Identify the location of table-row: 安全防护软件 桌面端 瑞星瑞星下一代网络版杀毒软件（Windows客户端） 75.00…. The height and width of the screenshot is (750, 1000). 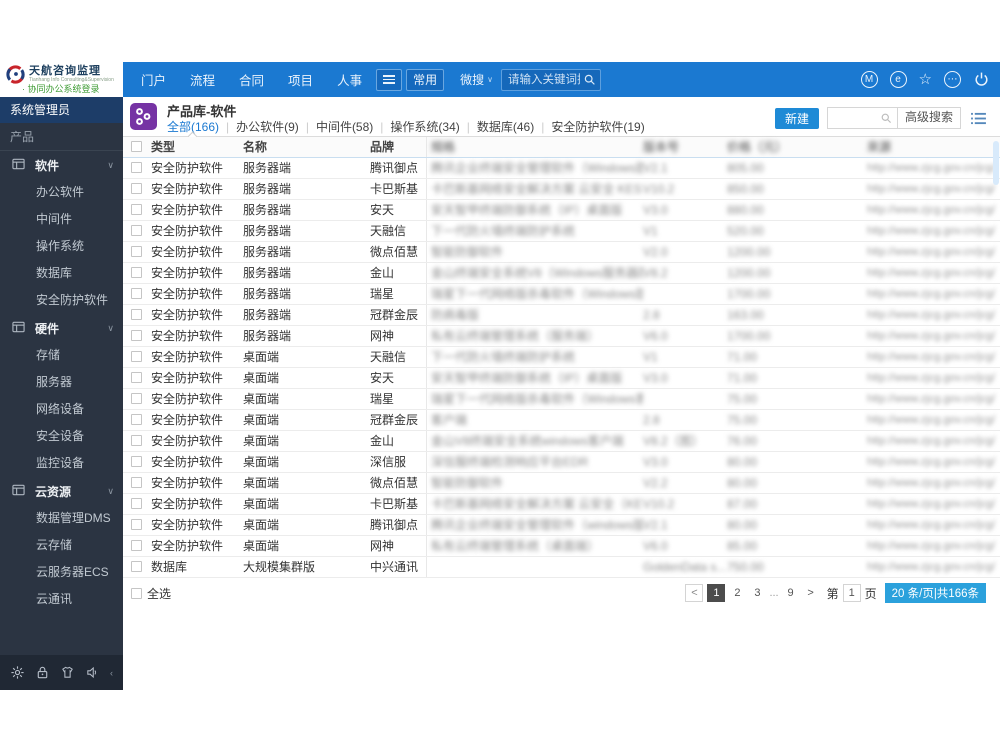
(561, 399).